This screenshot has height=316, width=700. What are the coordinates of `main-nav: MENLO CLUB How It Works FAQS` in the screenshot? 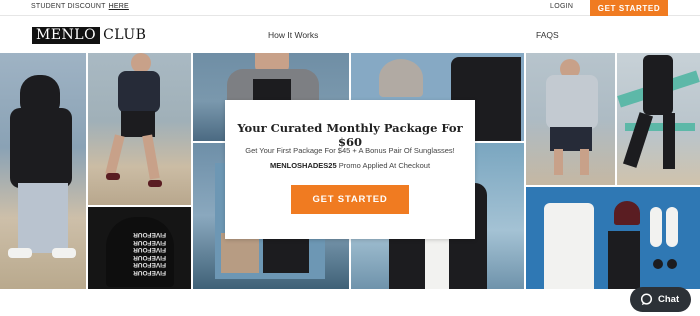 It's located at (350, 35).